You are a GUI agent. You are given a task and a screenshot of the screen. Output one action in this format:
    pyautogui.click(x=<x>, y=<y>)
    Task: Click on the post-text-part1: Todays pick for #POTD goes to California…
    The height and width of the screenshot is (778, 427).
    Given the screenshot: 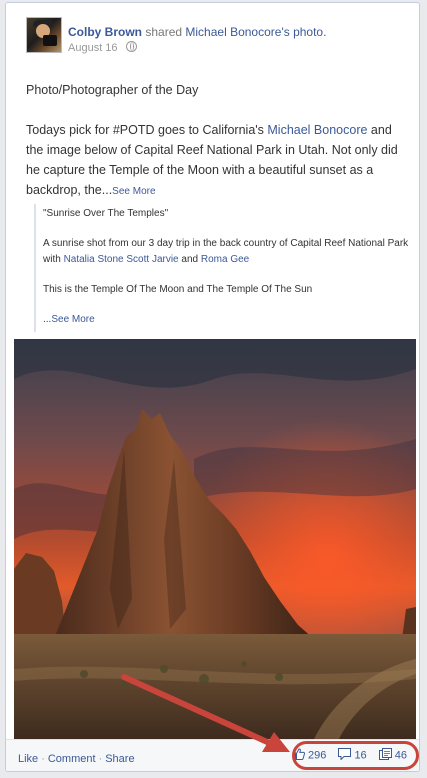 What is the action you would take?
    pyautogui.click(x=147, y=130)
    